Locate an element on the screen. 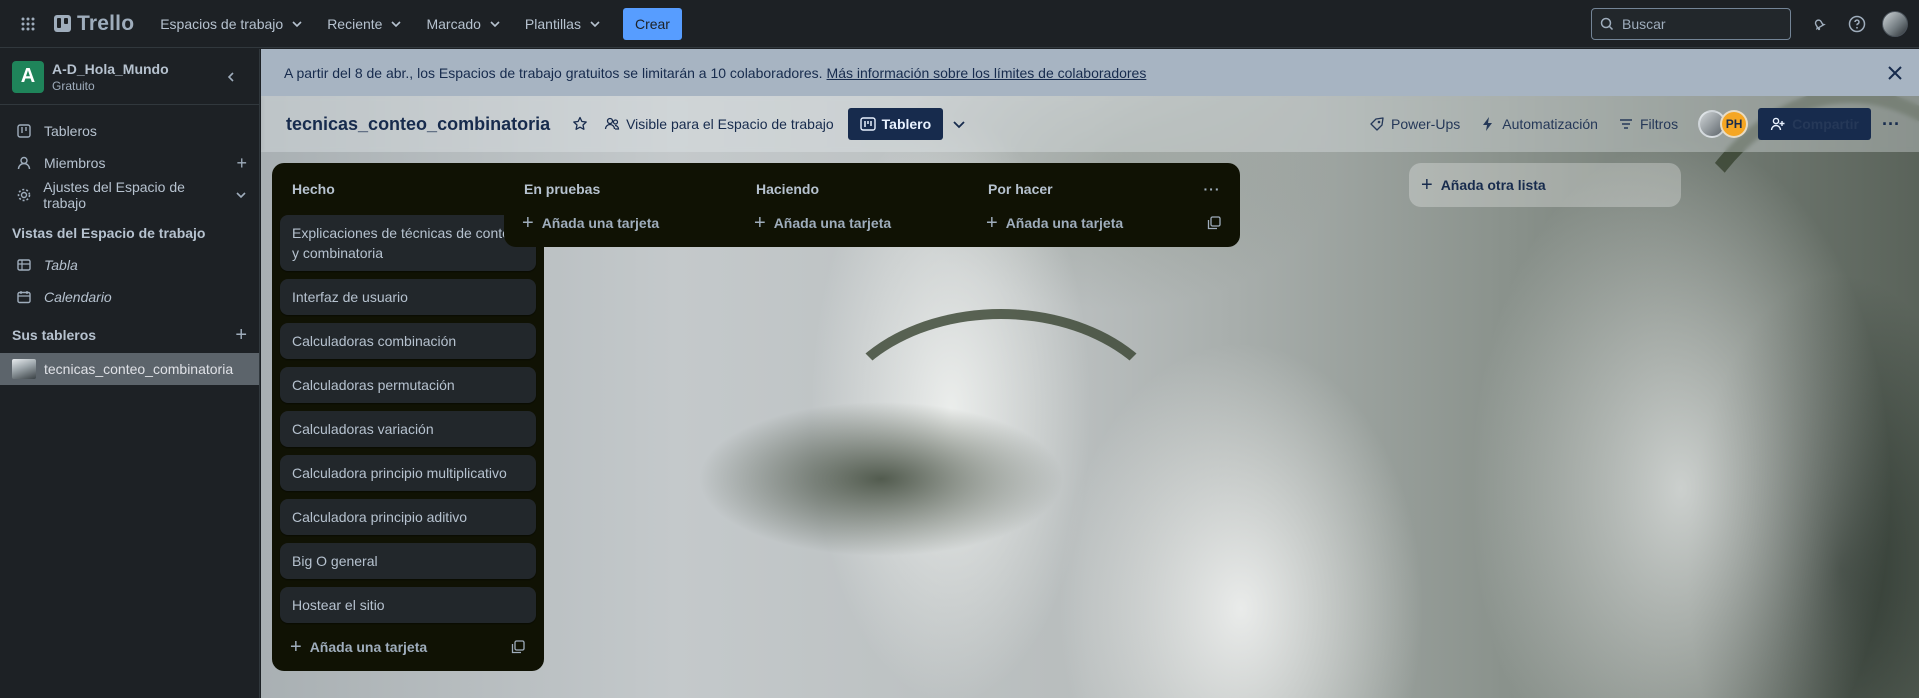  filters-button: Filtros is located at coordinates (1648, 124).